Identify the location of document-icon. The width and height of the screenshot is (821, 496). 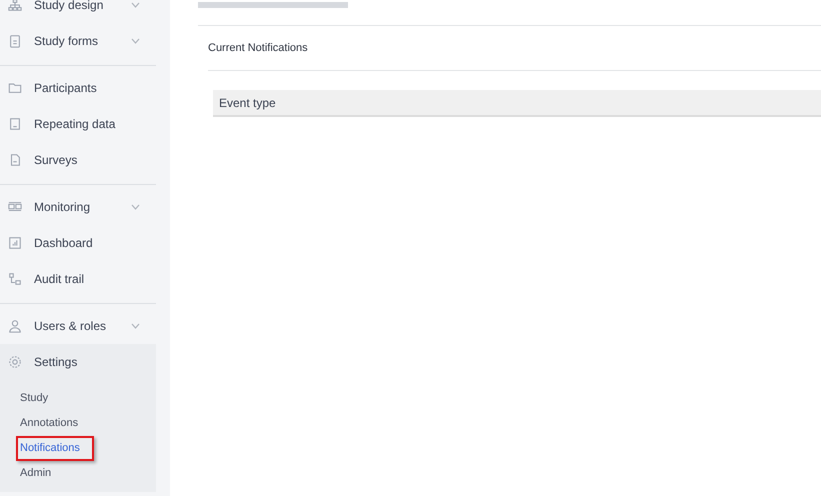
(15, 124).